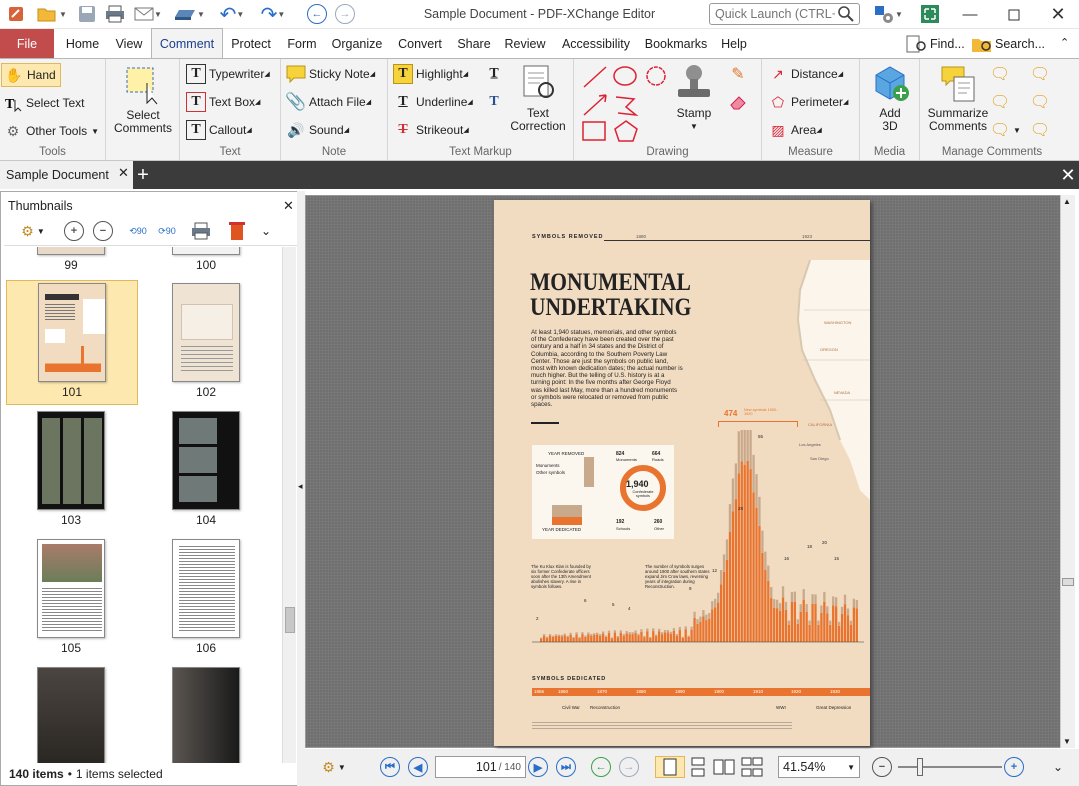 This screenshot has width=1079, height=786. What do you see at coordinates (1068, 175) in the screenshot?
I see `close-document-icon: ✕` at bounding box center [1068, 175].